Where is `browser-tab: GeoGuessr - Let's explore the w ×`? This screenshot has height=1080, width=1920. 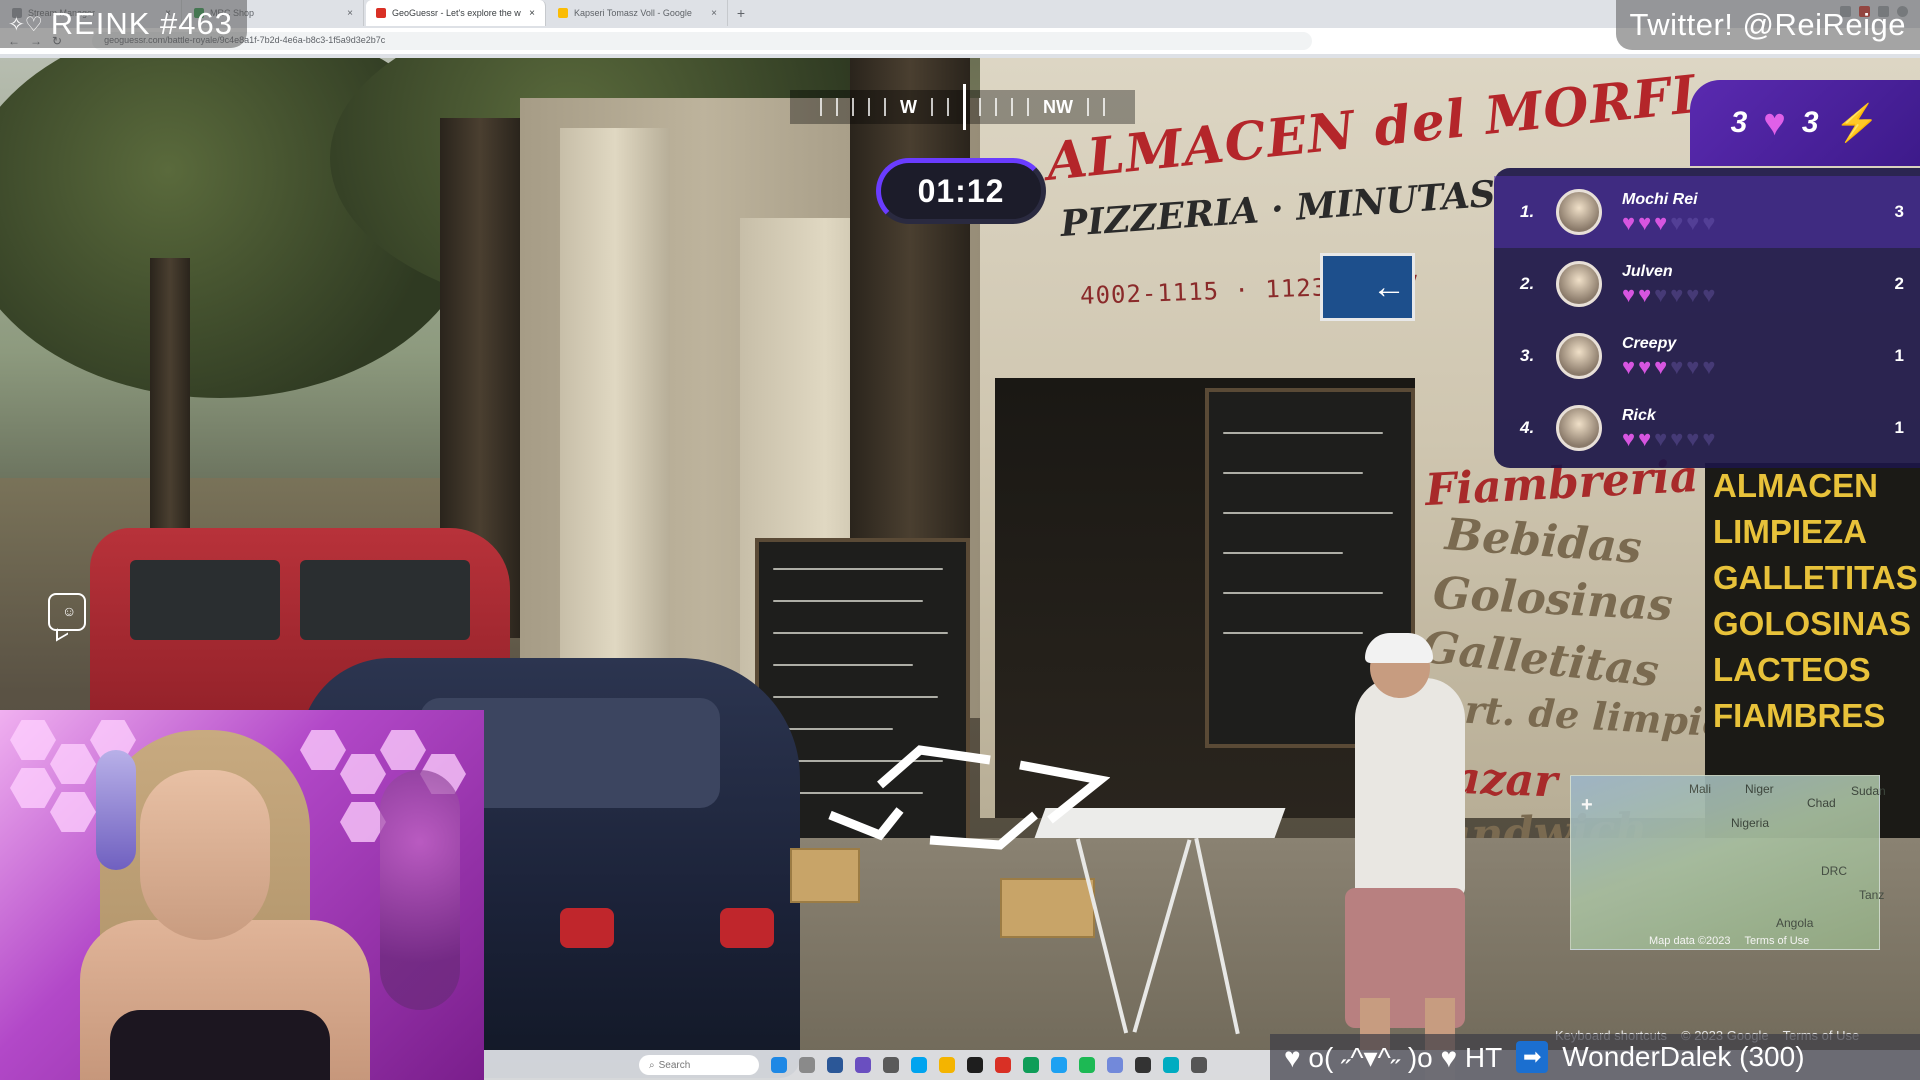
browser-tab: GeoGuessr - Let's explore the w × is located at coordinates (456, 13).